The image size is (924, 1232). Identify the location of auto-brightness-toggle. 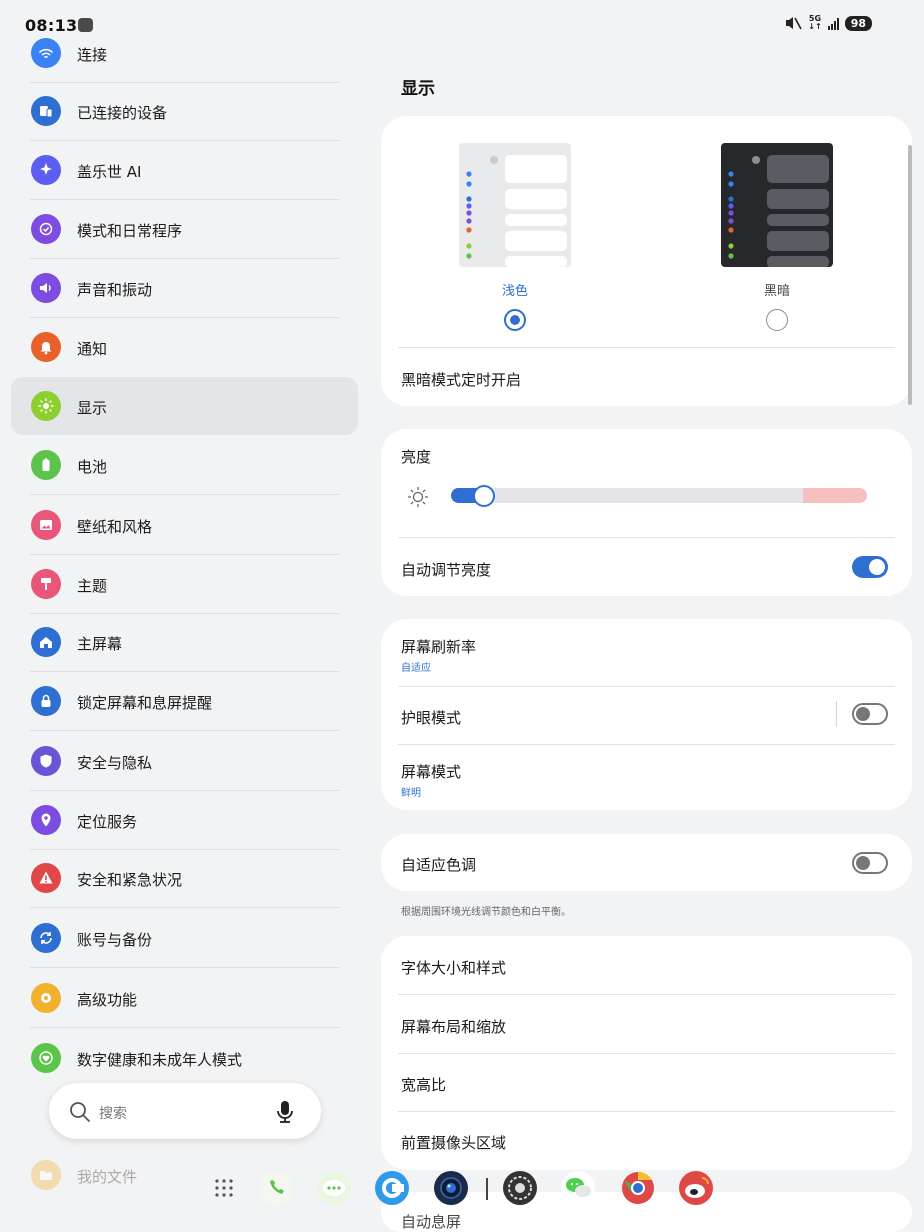
(870, 567).